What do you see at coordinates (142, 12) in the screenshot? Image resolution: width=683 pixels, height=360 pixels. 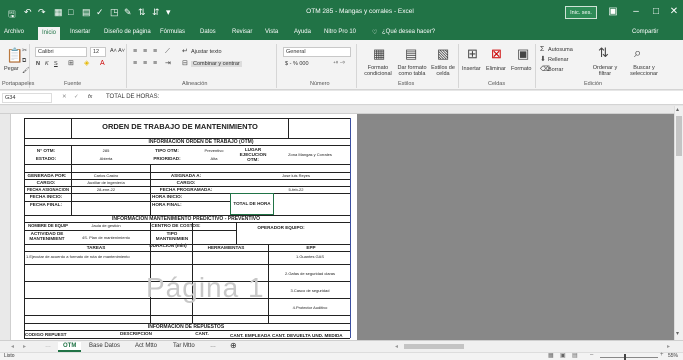 I see `sort-asc-icon: ⇅` at bounding box center [142, 12].